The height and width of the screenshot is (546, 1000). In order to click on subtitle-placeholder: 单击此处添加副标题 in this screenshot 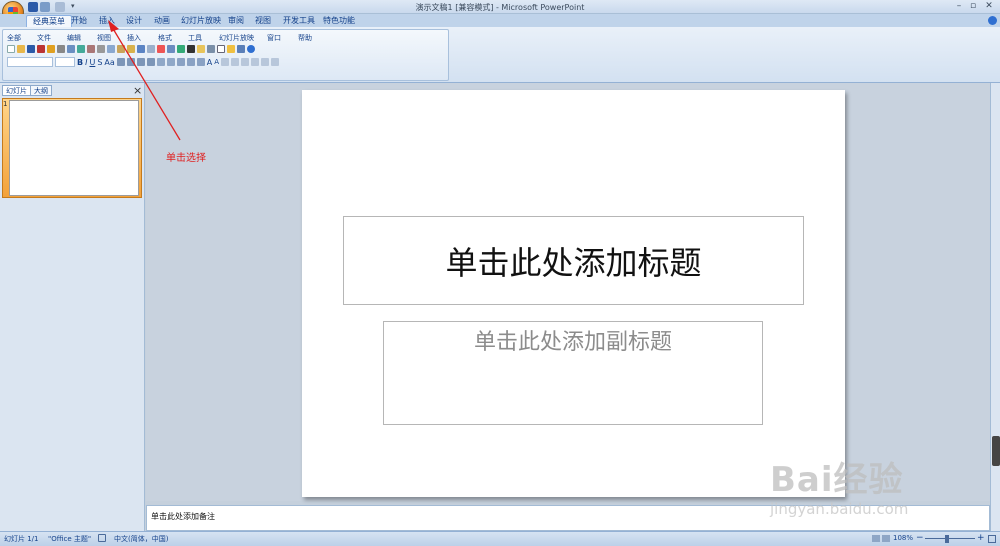, I will do `click(573, 373)`.